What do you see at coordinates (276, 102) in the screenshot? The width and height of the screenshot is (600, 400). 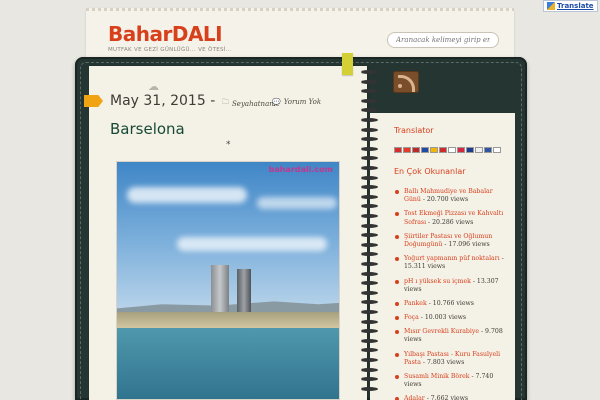 I see `comment-icon: 💬` at bounding box center [276, 102].